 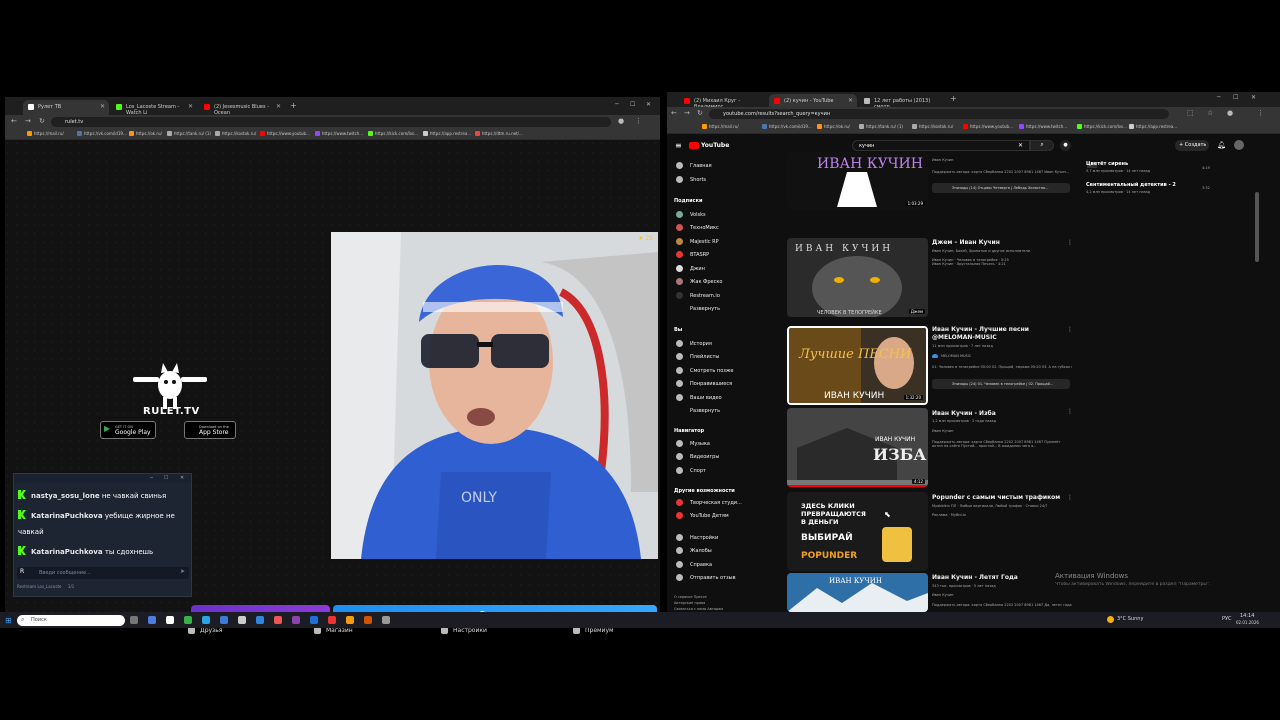 I want to click on avatar, so click(x=1239, y=145).